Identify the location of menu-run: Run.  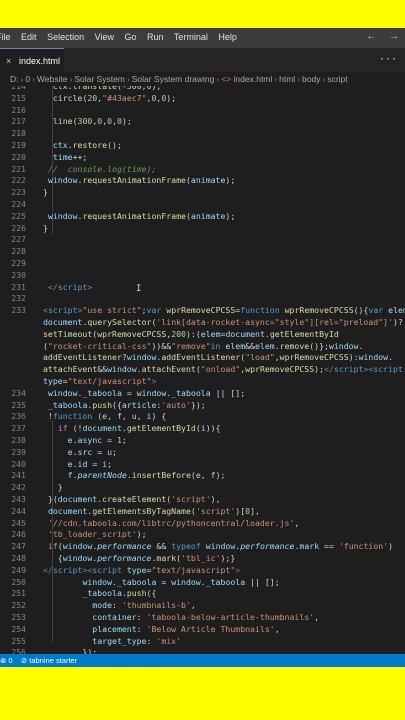
(155, 37).